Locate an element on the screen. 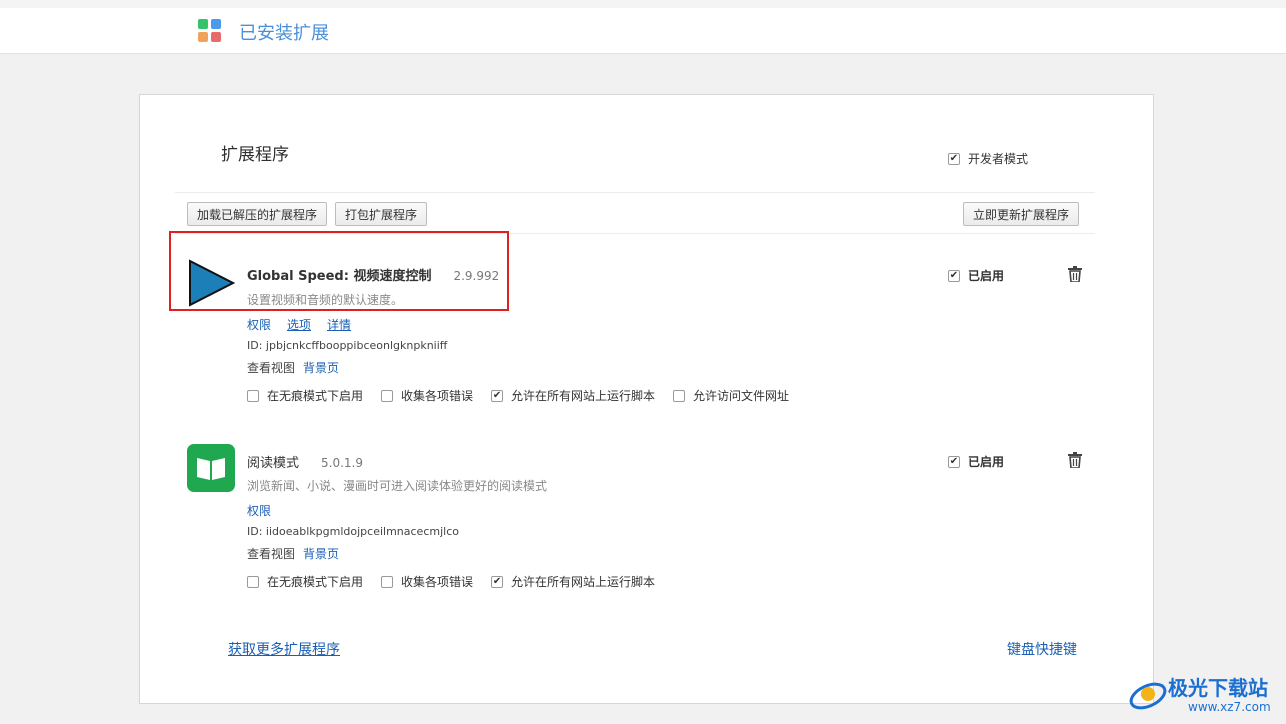 The height and width of the screenshot is (724, 1286). extension-links: 权限 选项 详情 is located at coordinates (299, 324).